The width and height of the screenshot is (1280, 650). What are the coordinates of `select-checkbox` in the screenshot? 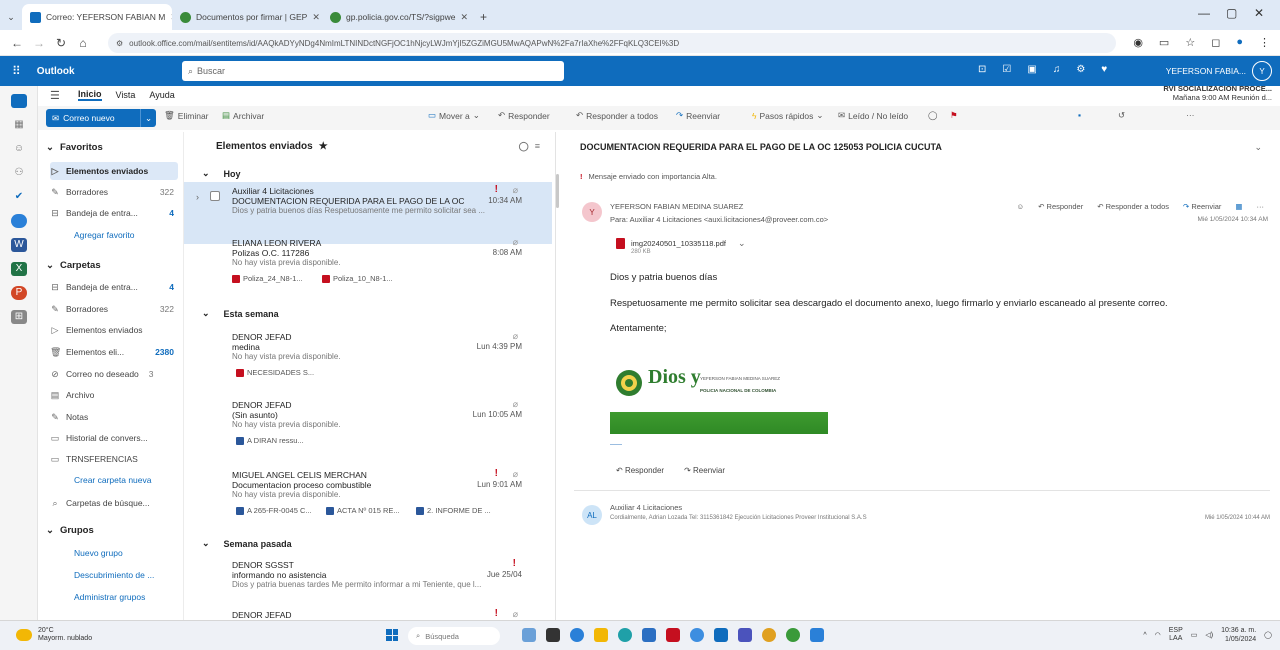 It's located at (215, 196).